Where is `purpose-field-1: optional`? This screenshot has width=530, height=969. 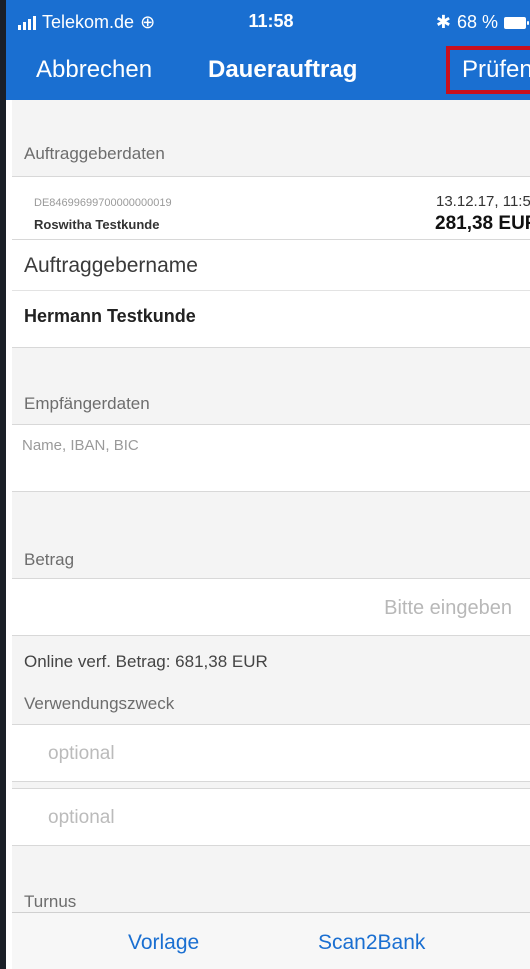 purpose-field-1: optional is located at coordinates (271, 753).